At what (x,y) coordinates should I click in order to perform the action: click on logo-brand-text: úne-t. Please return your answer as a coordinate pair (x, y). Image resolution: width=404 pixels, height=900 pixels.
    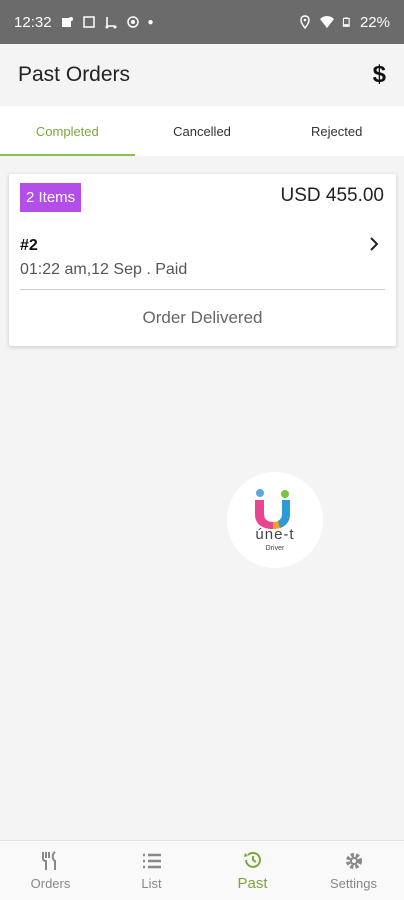
    Looking at the image, I should click on (275, 534).